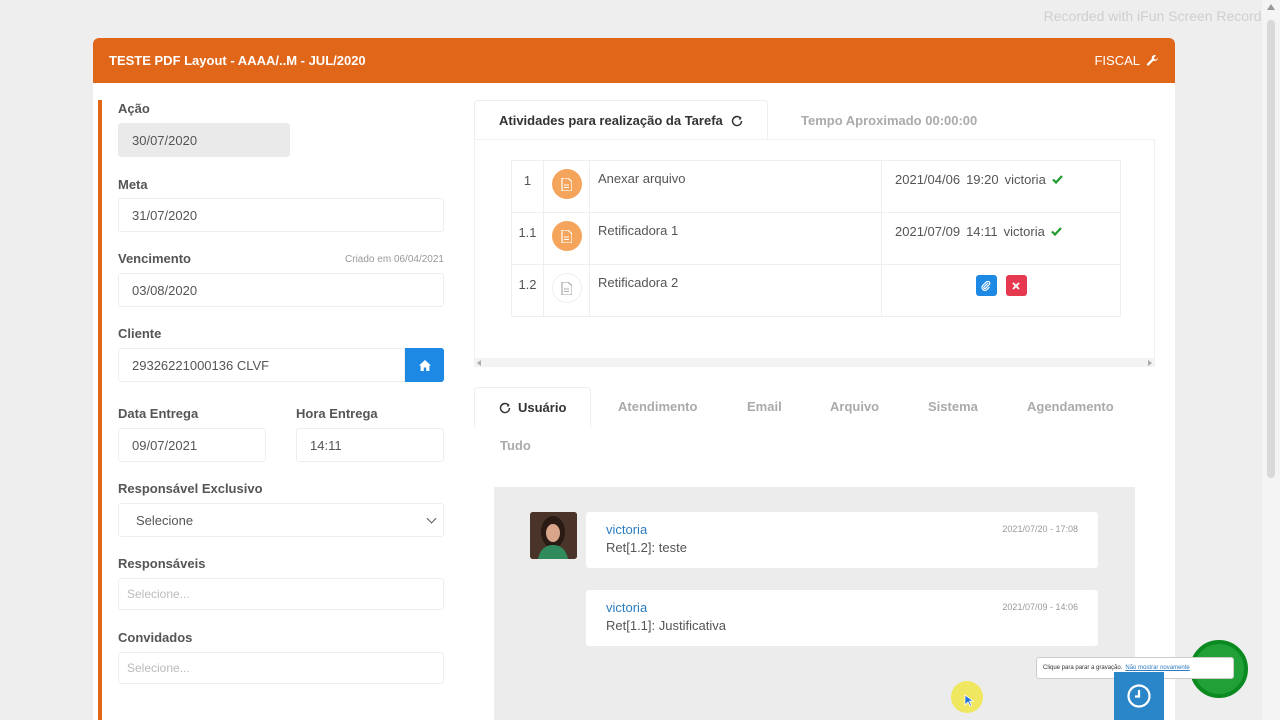 Image resolution: width=1280 pixels, height=720 pixels. Describe the element at coordinates (1117, 60) in the screenshot. I see `fiscal-label: FISCAL` at that location.